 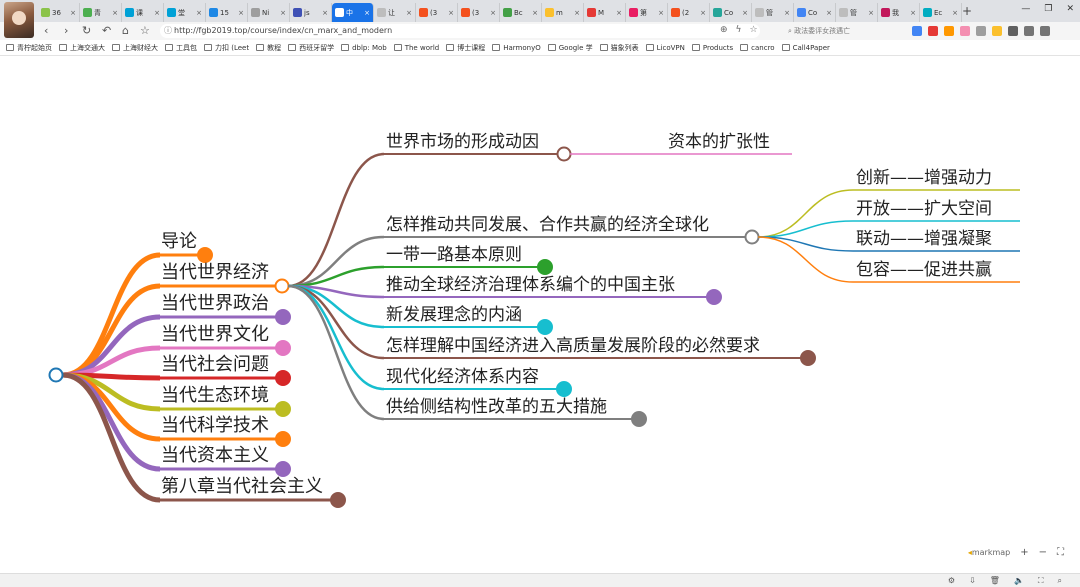 I want to click on browser-tab: Bc ×, so click(x=521, y=12).